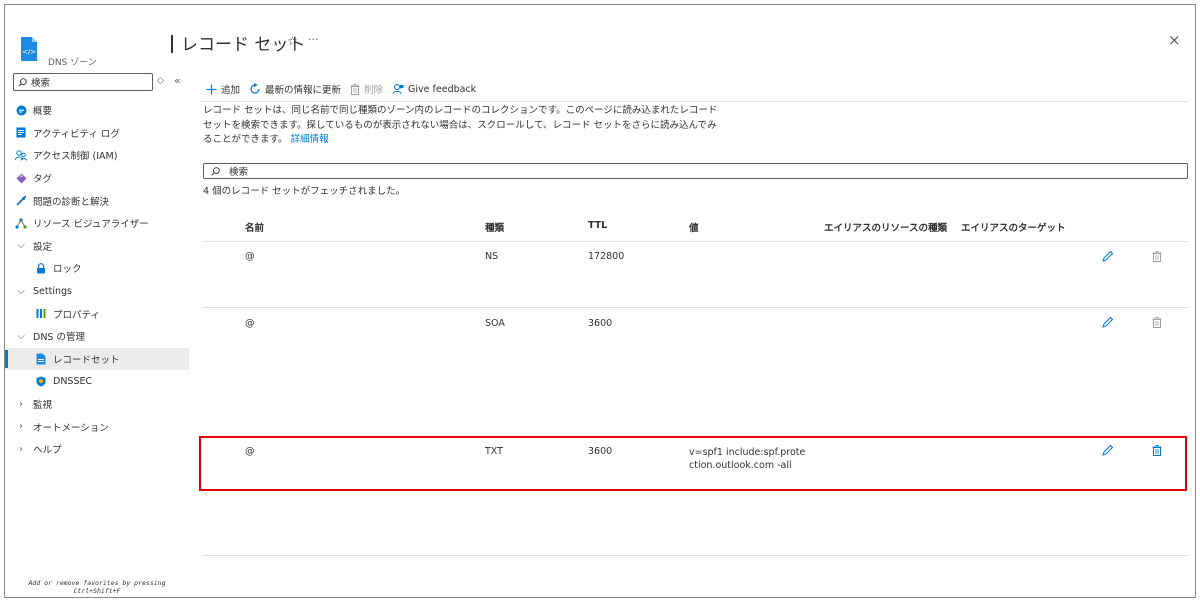 The width and height of the screenshot is (1200, 600). I want to click on search-placeholder: 検索, so click(239, 172).